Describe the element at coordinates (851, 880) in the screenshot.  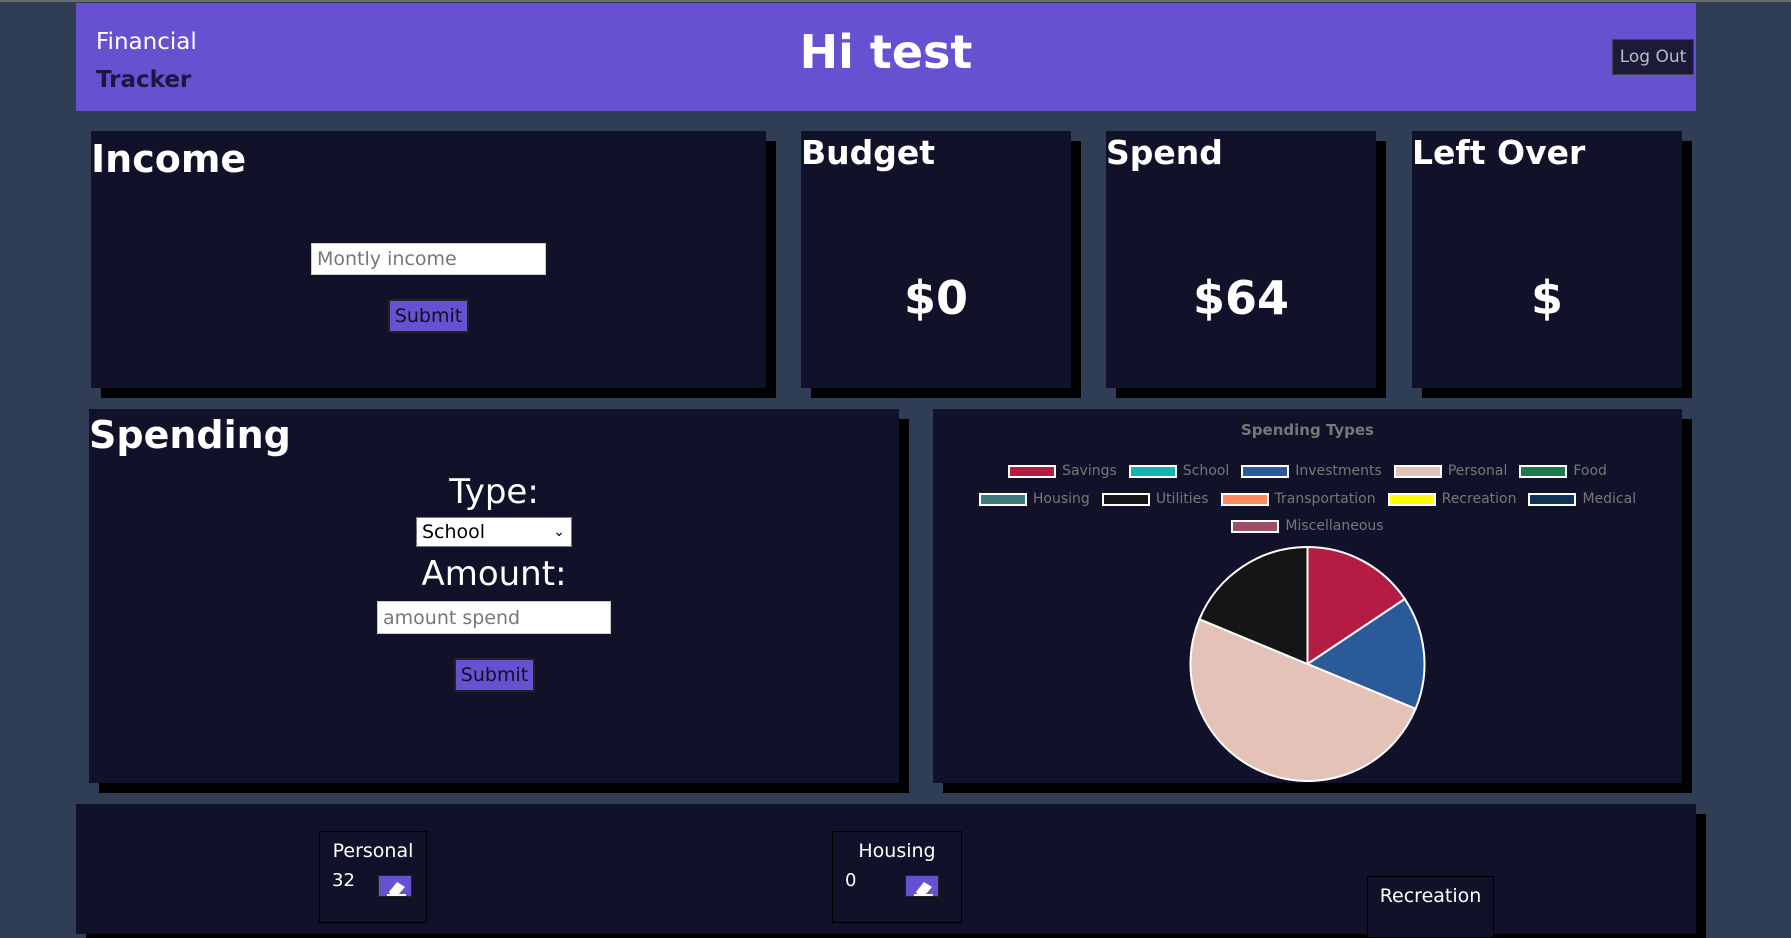
I see `spend-item-value: 0` at that location.